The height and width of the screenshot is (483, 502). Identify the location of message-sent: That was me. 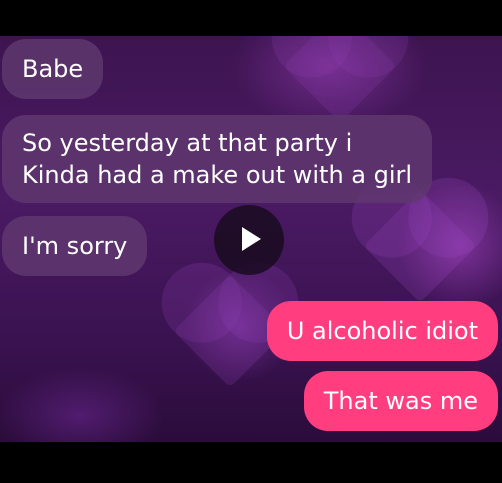
(400, 401).